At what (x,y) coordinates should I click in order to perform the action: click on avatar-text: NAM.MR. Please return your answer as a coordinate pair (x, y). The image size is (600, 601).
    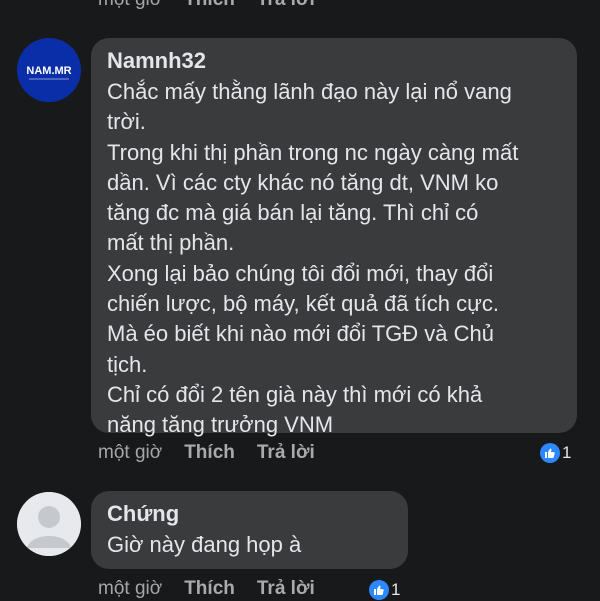
    Looking at the image, I should click on (48, 71).